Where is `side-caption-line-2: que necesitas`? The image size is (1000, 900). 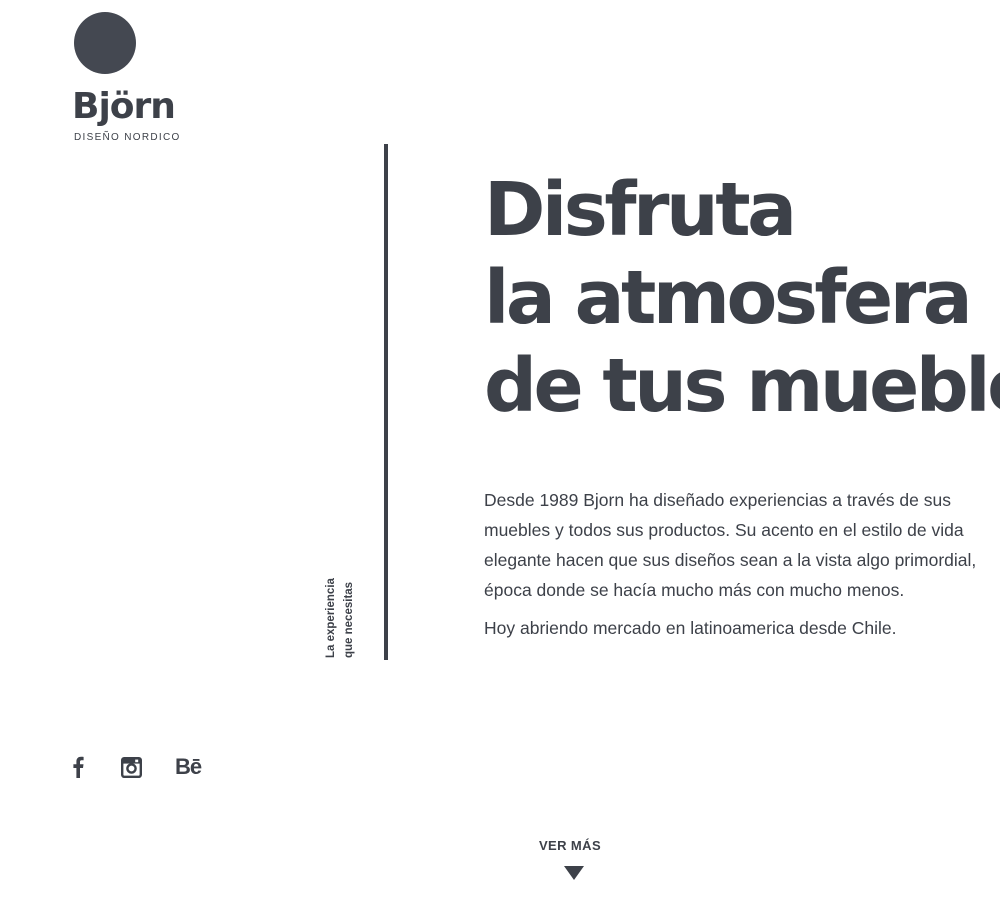 side-caption-line-2: que necesitas is located at coordinates (349, 619).